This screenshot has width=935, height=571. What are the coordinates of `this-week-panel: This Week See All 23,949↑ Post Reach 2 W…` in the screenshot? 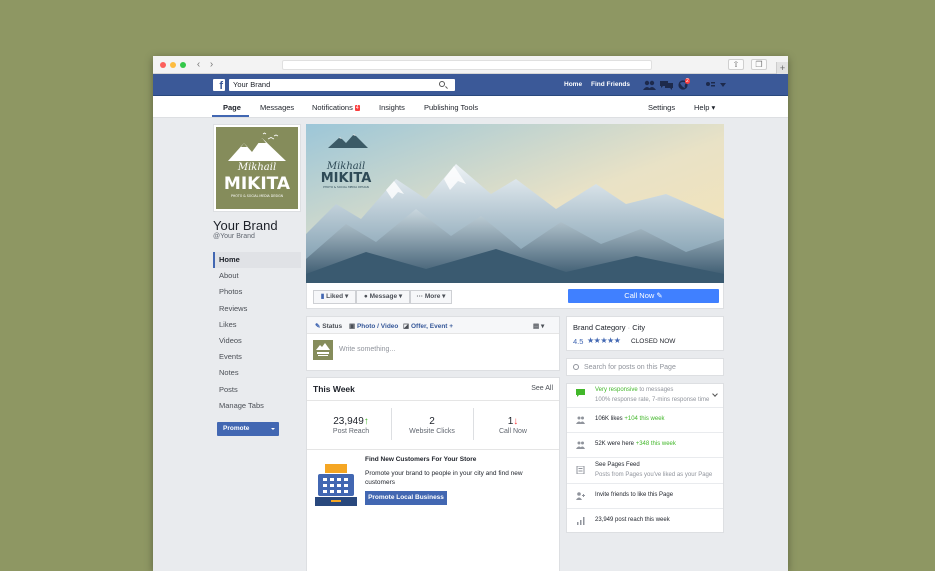 It's located at (433, 474).